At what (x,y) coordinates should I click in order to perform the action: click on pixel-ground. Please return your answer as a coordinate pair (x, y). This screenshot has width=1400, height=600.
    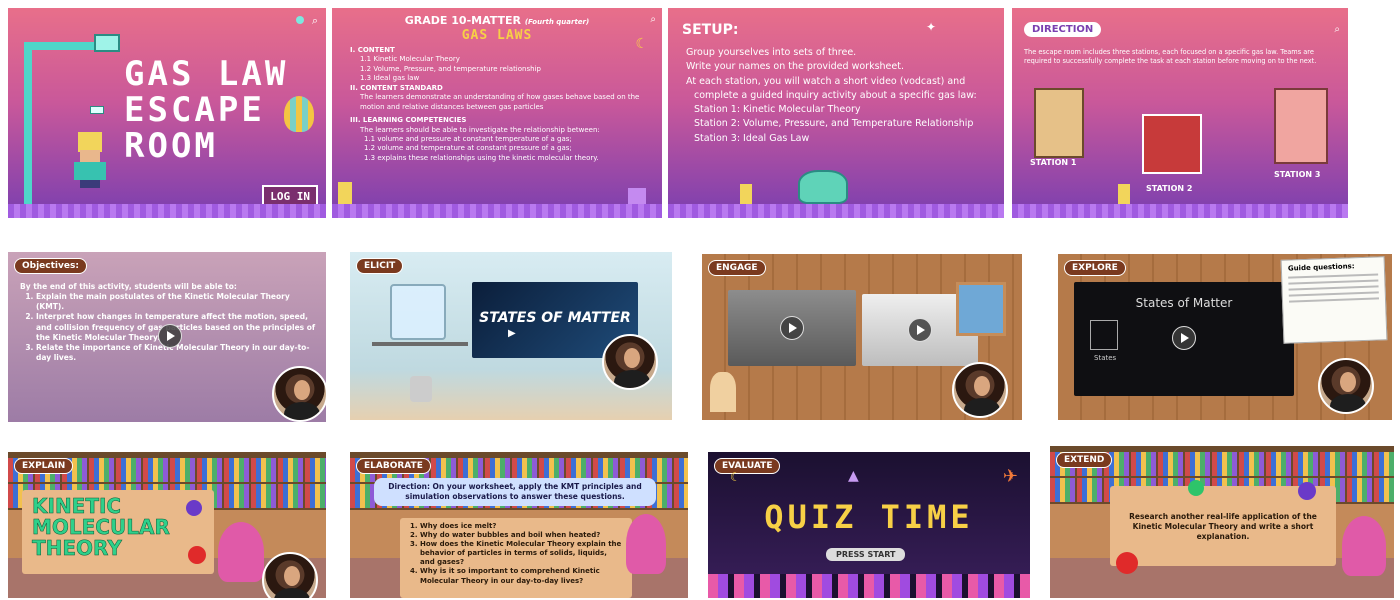
    Looking at the image, I should click on (869, 586).